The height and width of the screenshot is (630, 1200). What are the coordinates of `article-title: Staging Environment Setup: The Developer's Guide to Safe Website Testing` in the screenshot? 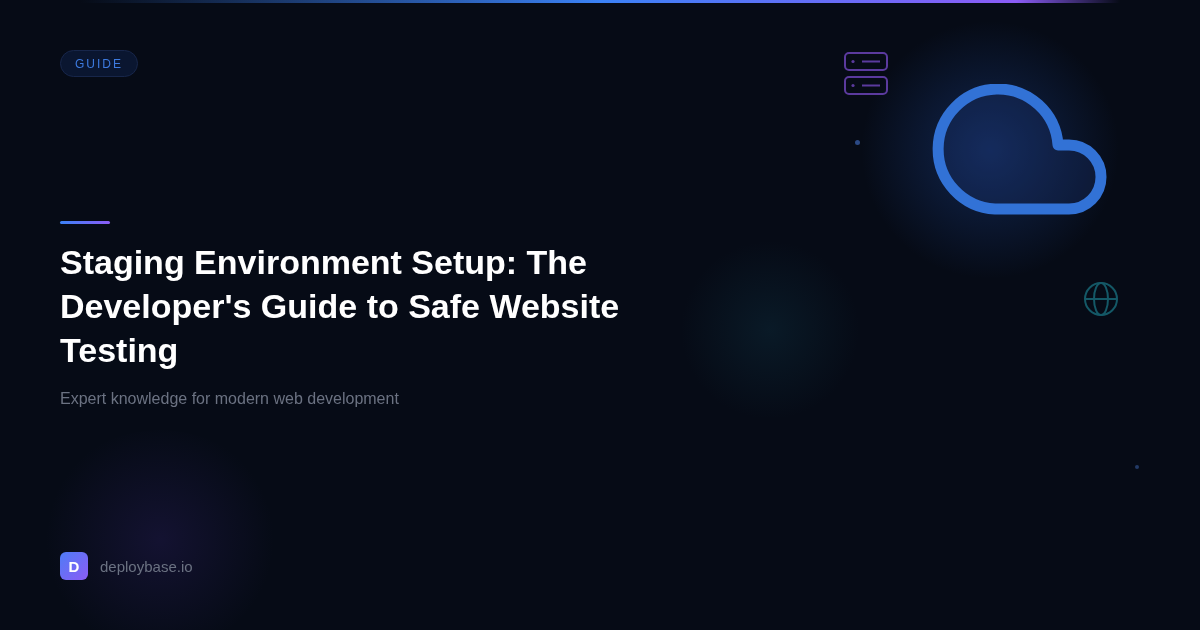 It's located at (340, 306).